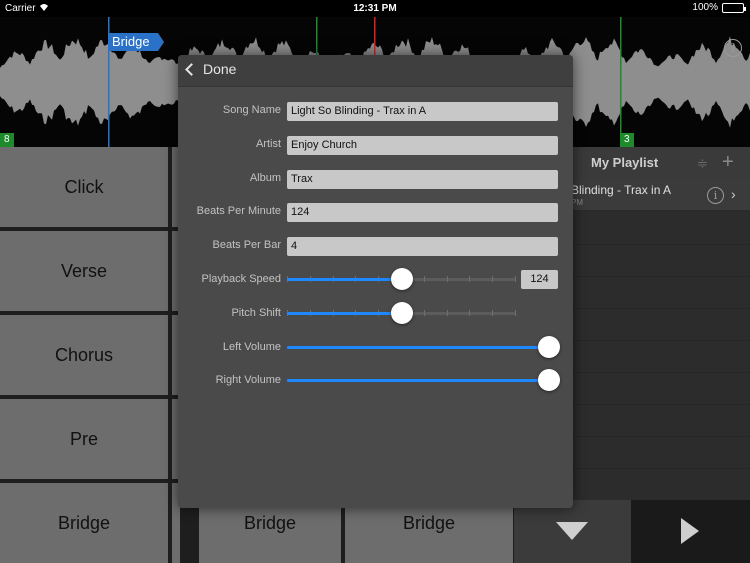 The height and width of the screenshot is (563, 750). Describe the element at coordinates (705, 7) in the screenshot. I see `battery-percent: 100%` at that location.